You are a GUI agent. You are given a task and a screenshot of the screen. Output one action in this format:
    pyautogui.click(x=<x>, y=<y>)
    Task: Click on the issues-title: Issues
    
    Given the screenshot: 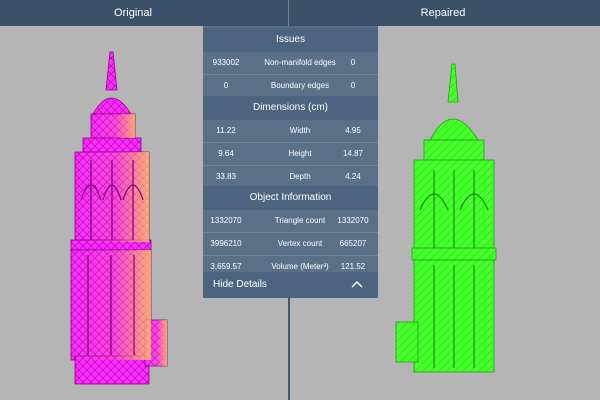 What is the action you would take?
    pyautogui.click(x=290, y=40)
    